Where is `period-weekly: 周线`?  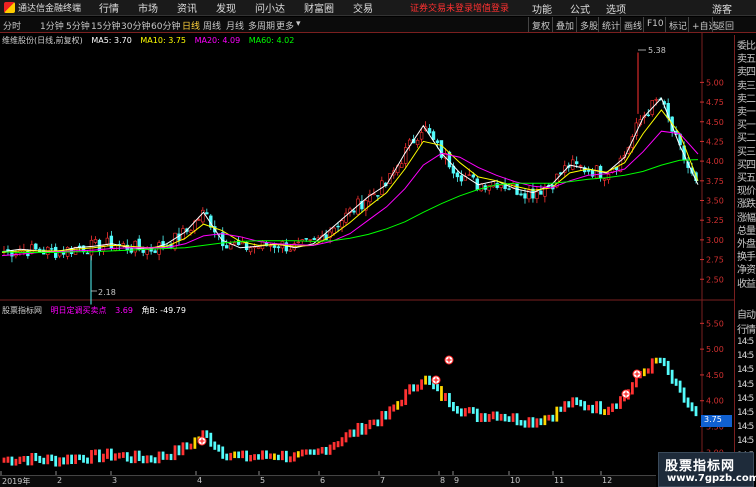
period-weekly: 周线 is located at coordinates (212, 25).